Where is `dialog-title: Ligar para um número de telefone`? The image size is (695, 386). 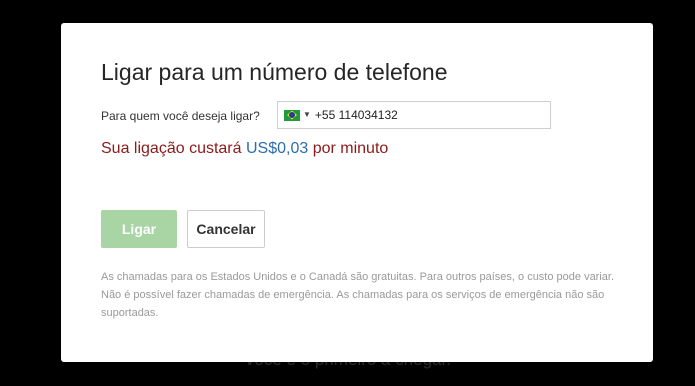
dialog-title: Ligar para um número de telefone is located at coordinates (274, 72).